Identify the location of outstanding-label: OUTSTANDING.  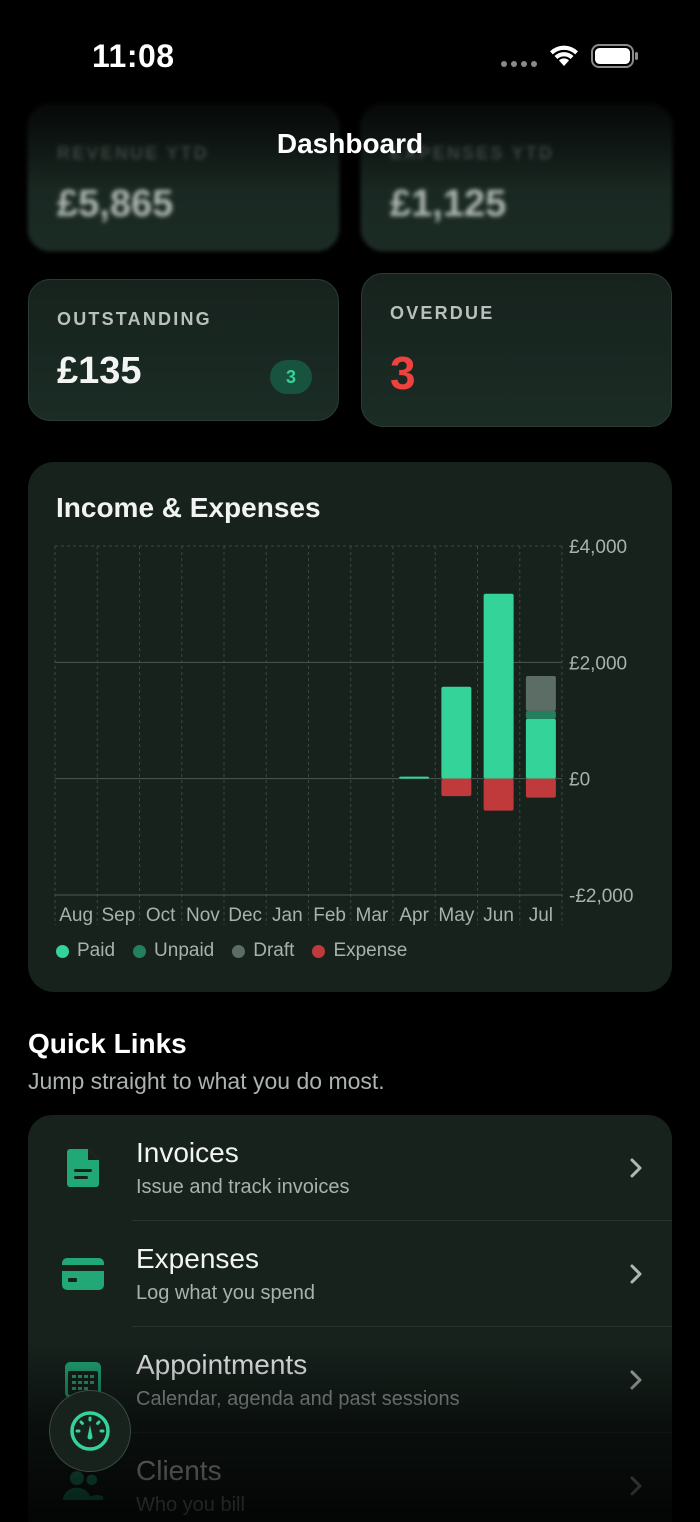
(134, 319).